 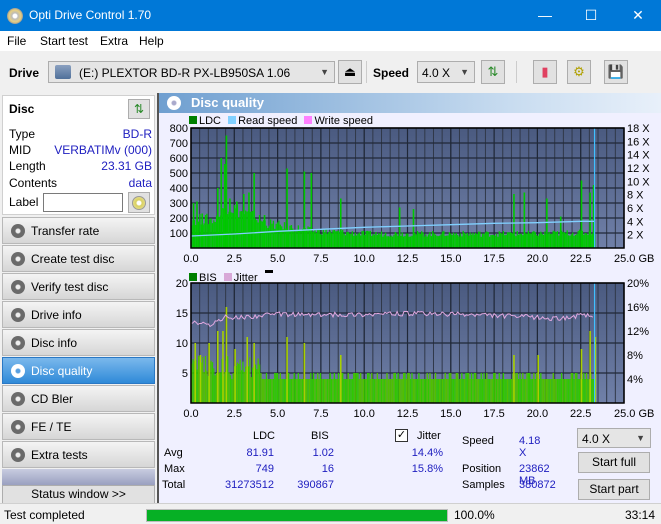 What do you see at coordinates (190, 414) in the screenshot?
I see `x-tick-label: 0.0` at bounding box center [190, 414].